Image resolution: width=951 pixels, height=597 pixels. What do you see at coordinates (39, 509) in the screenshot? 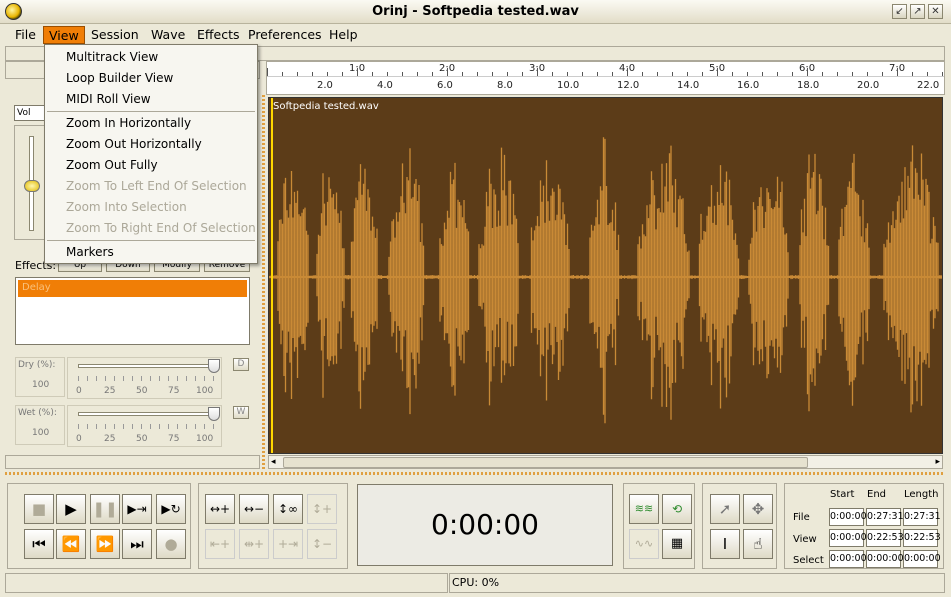
I see `stop-button: ■` at bounding box center [39, 509].